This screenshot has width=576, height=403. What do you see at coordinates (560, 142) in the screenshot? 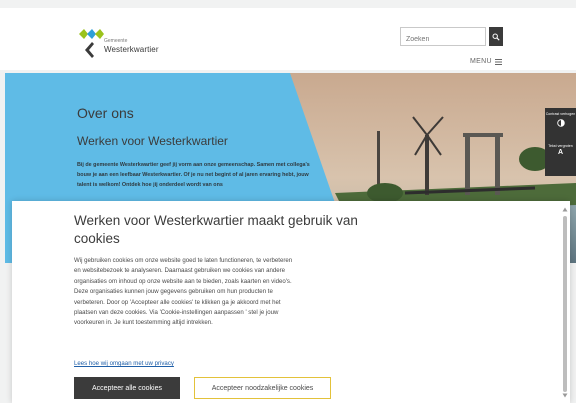
I see `accessibility-tools: Contrast verhogen Tekst vergroten A` at bounding box center [560, 142].